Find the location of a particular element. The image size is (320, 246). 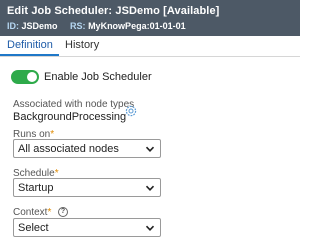

tab-history: History is located at coordinates (82, 45).